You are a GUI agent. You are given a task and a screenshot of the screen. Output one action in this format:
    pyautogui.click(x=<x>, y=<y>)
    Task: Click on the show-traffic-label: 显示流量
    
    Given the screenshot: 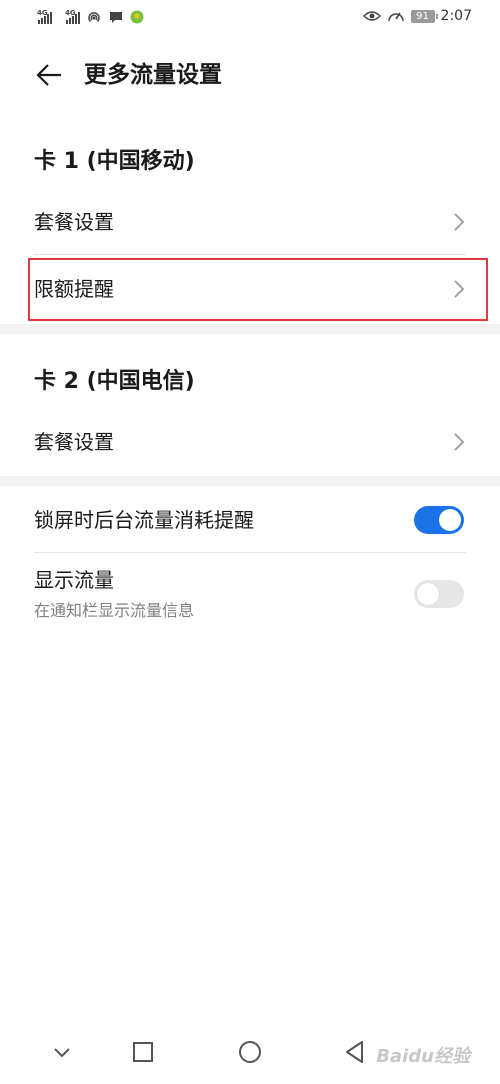 What is the action you would take?
    pyautogui.click(x=74, y=580)
    